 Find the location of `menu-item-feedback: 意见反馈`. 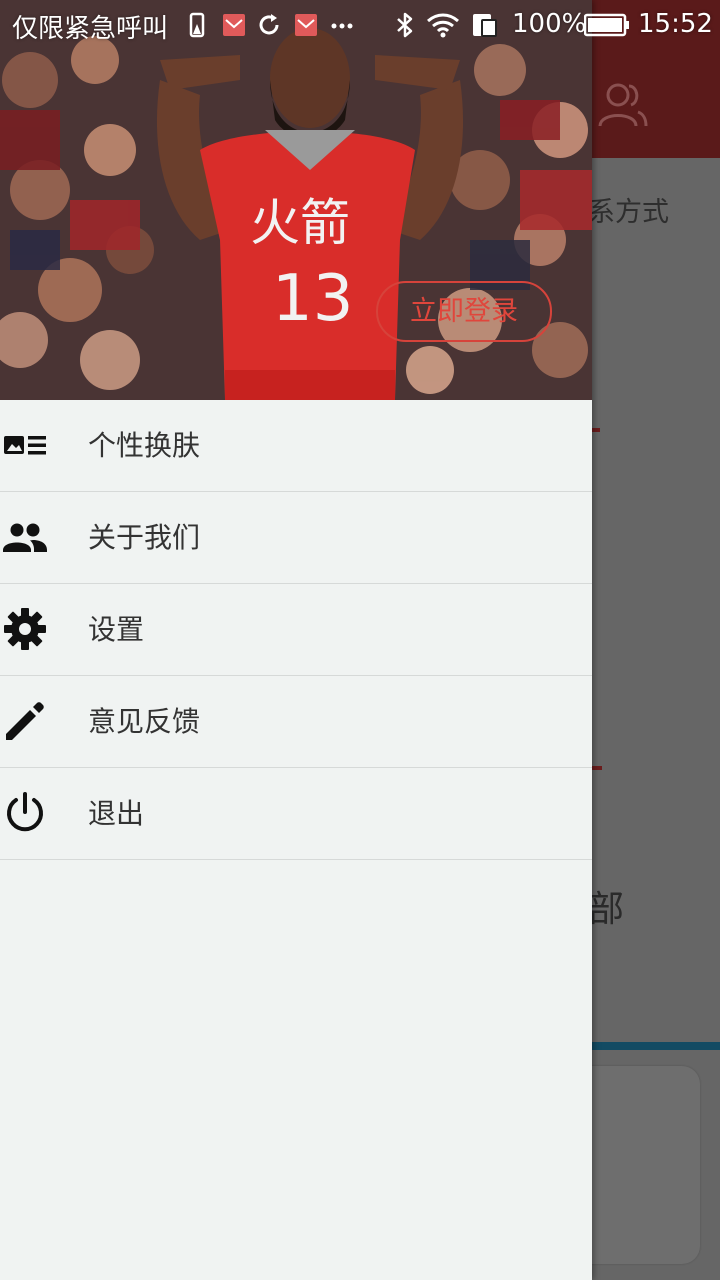

menu-item-feedback: 意见反馈 is located at coordinates (296, 722).